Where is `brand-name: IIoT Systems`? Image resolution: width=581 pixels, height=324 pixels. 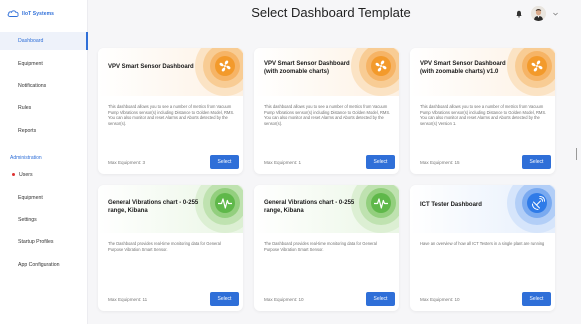 brand-name: IIoT Systems is located at coordinates (38, 13).